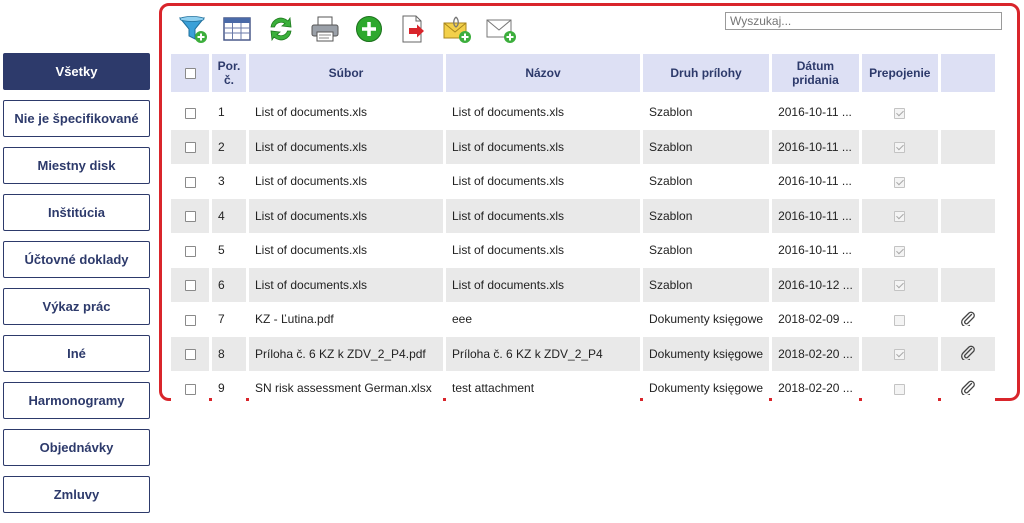  Describe the element at coordinates (706, 388) in the screenshot. I see `row-type: Dokumenty księgowe` at that location.